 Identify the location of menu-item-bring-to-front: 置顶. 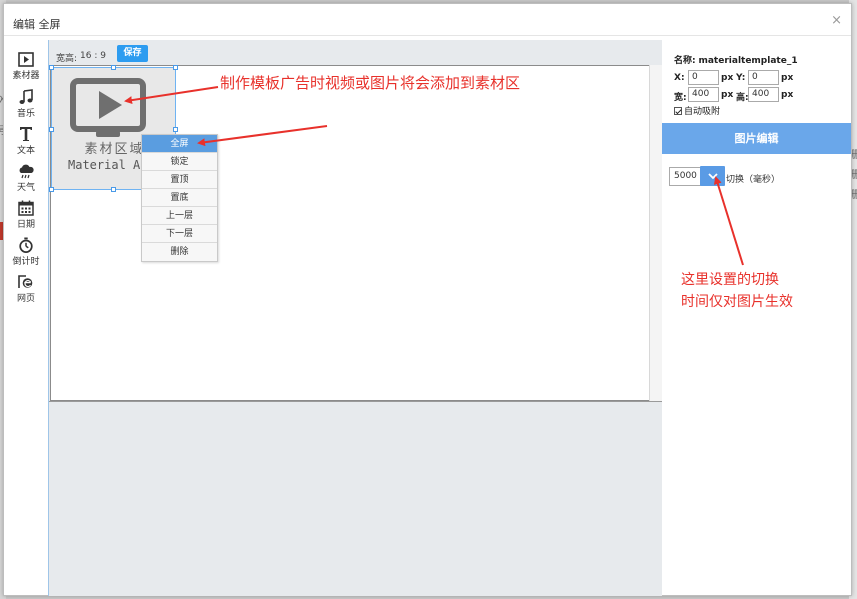
(179, 180).